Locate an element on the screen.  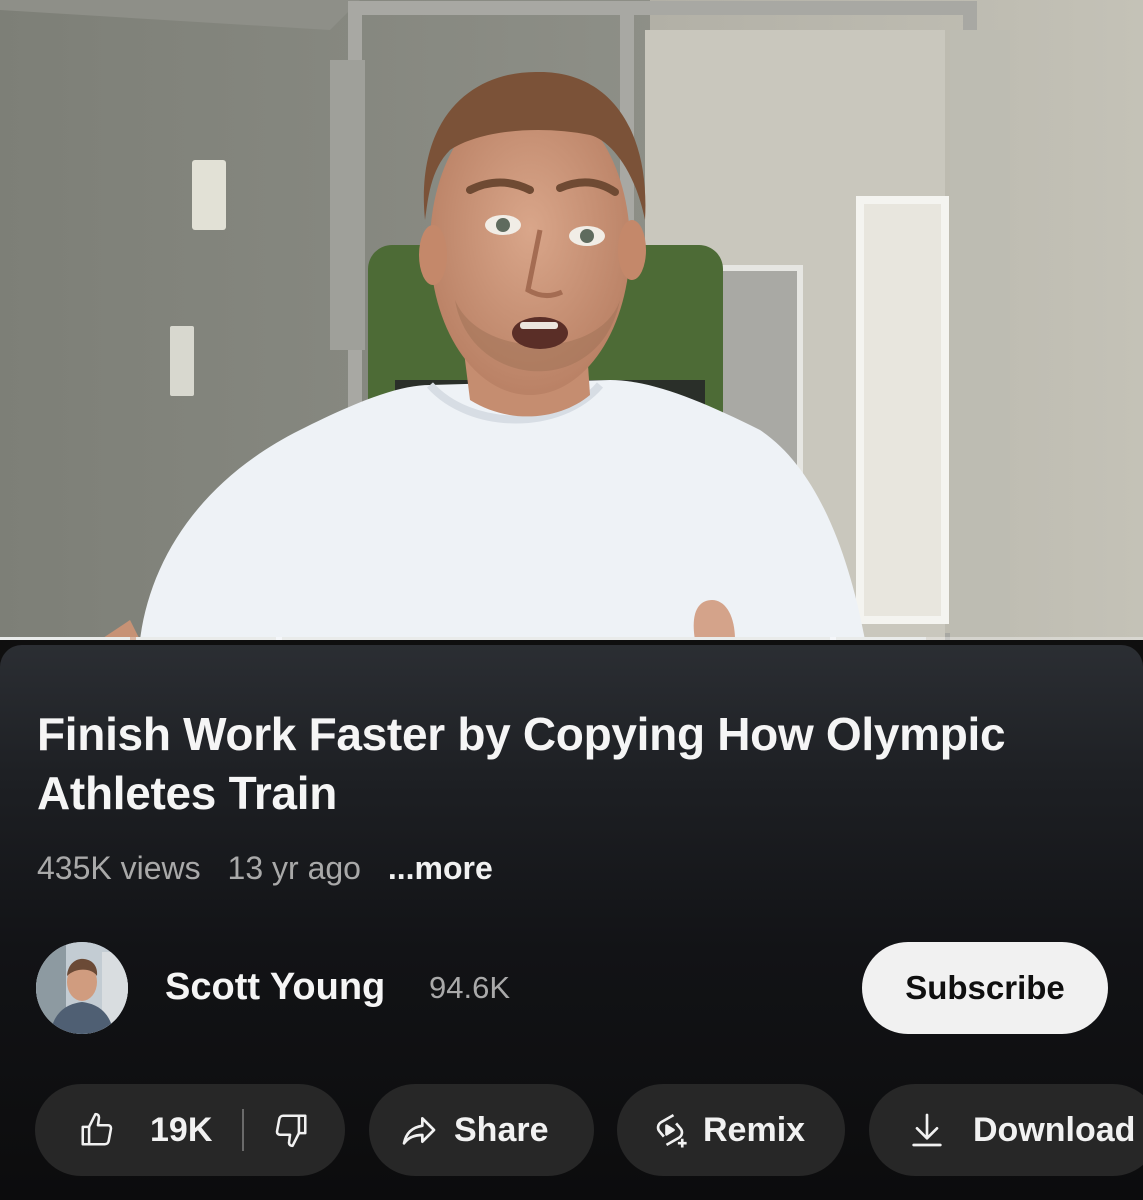
more-link: ...more is located at coordinates (440, 868).